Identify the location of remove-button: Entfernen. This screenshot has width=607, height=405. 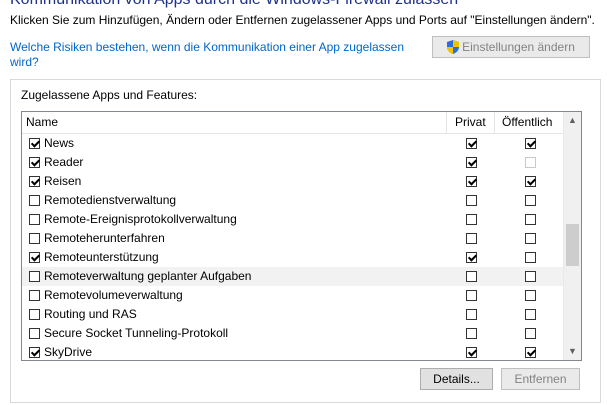
(540, 379).